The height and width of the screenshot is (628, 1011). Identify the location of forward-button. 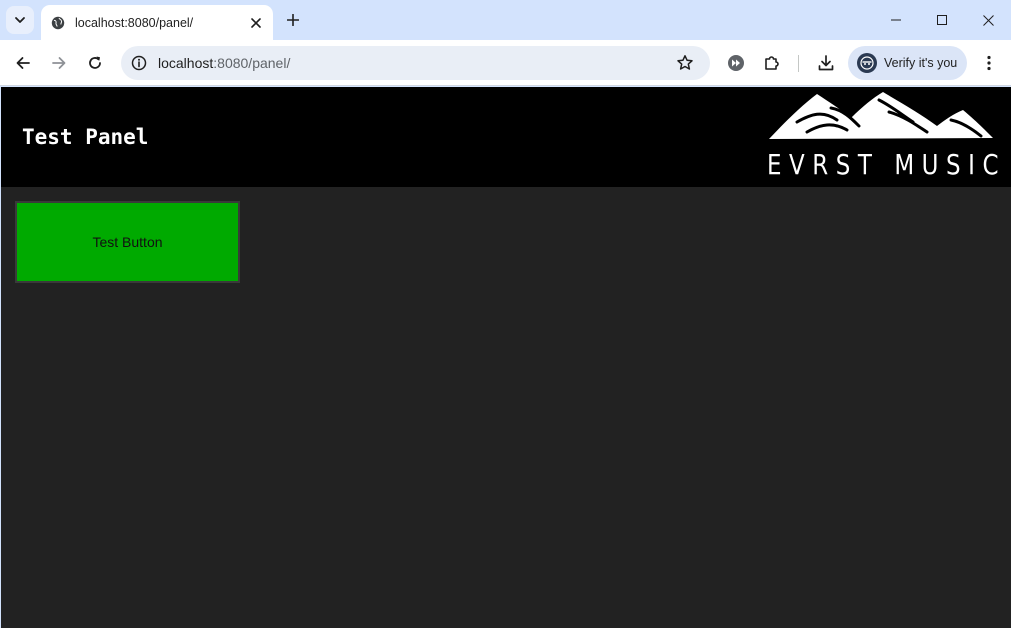
(59, 63).